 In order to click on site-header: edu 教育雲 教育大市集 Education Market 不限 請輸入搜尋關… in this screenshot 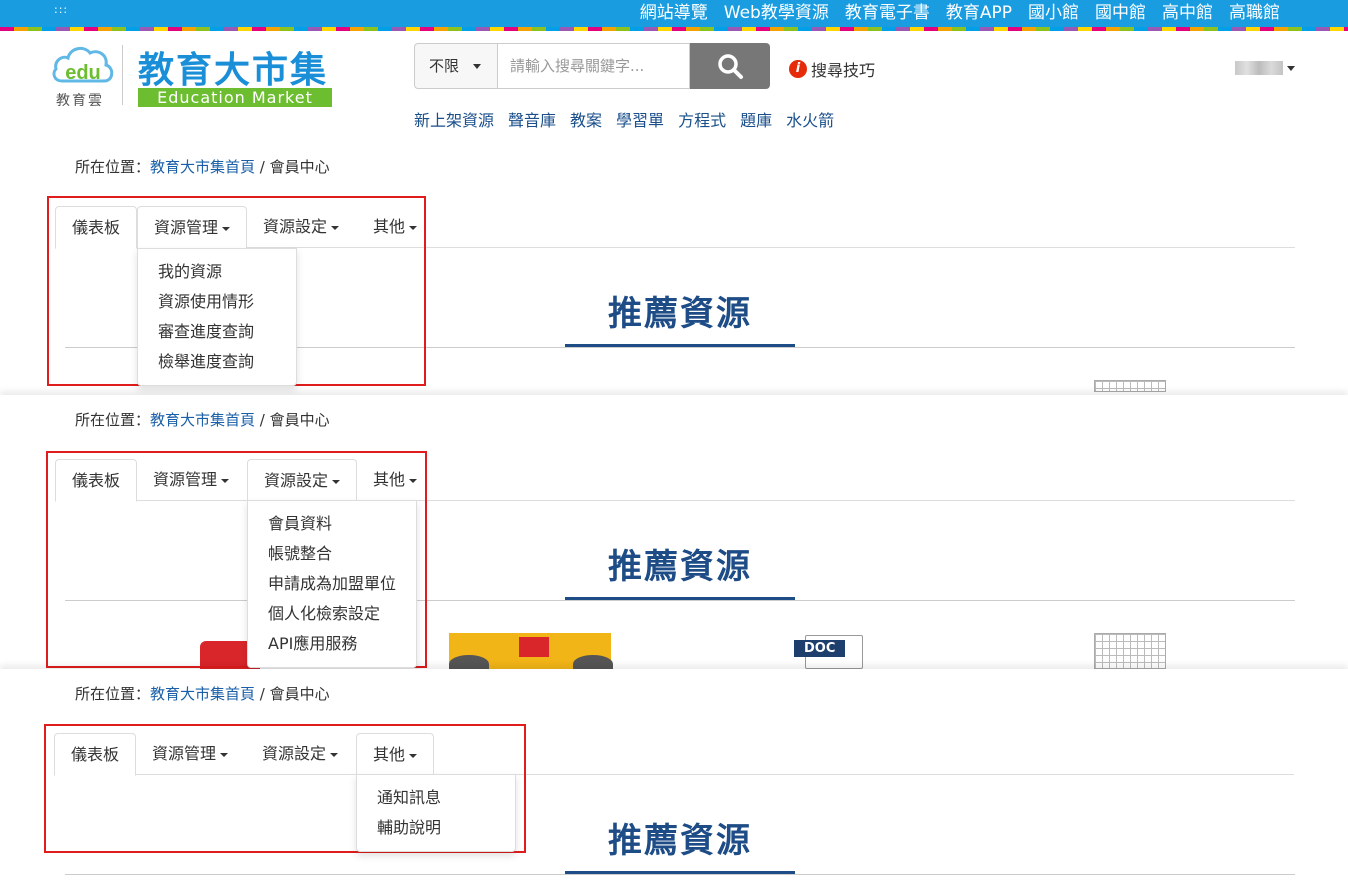, I will do `click(674, 86)`.